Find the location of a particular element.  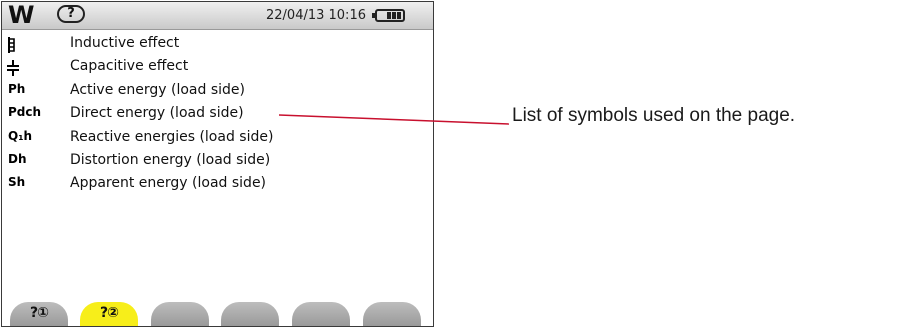

symbol-code: Sh is located at coordinates (17, 182).